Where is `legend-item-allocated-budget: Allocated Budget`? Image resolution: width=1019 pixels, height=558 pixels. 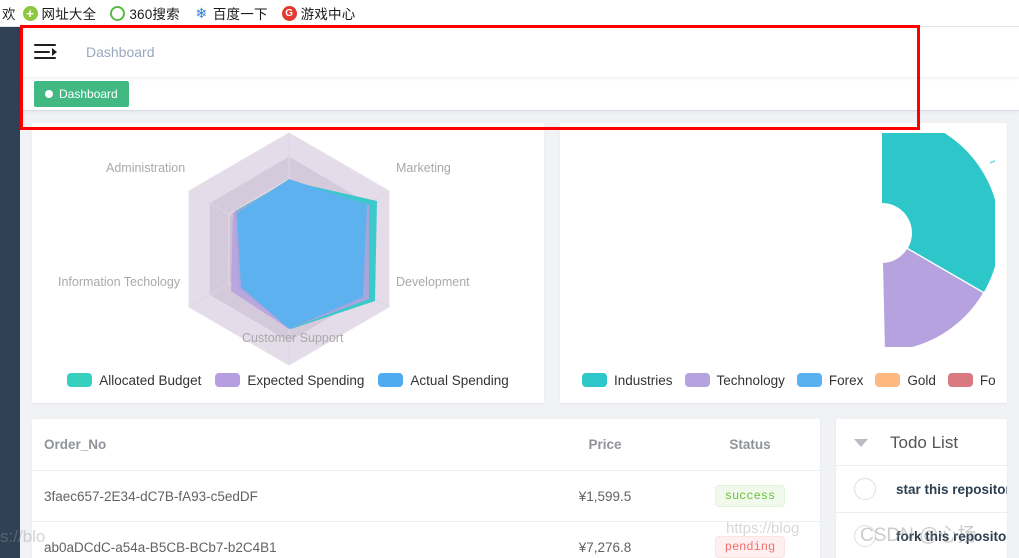 legend-item-allocated-budget: Allocated Budget is located at coordinates (134, 380).